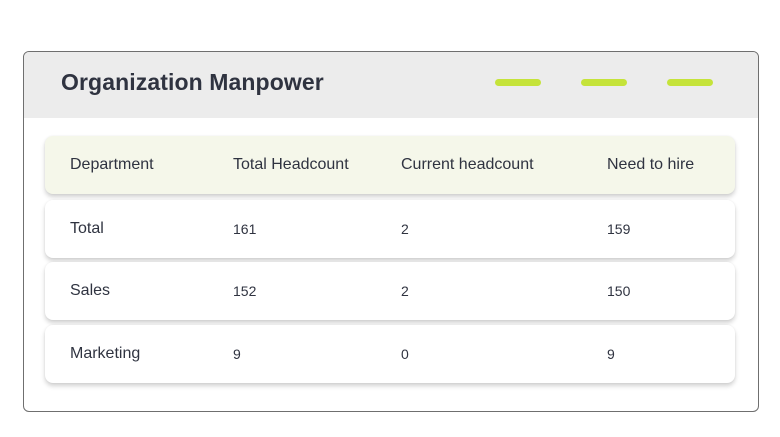  What do you see at coordinates (390, 229) in the screenshot?
I see `table-row: Total 161 2 159` at bounding box center [390, 229].